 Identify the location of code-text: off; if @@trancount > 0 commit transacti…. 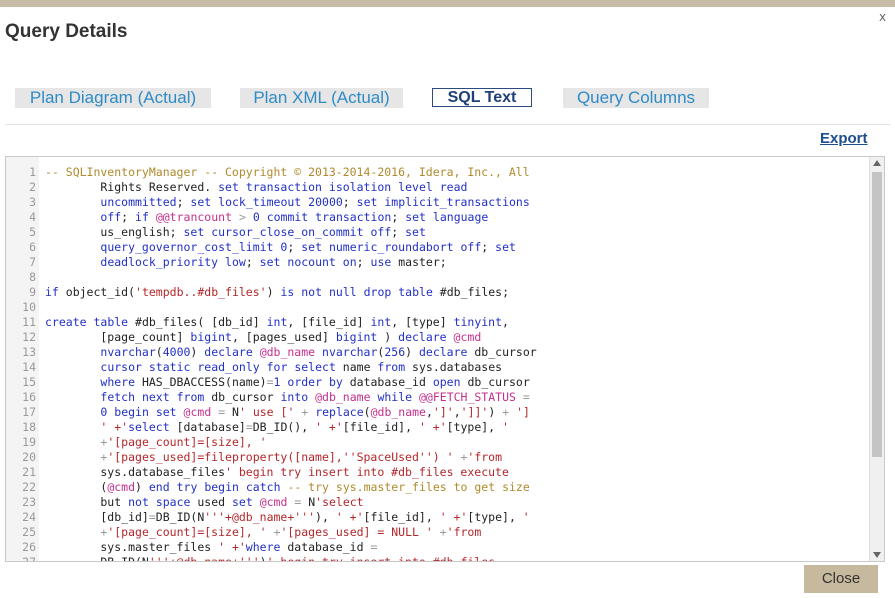
(294, 217).